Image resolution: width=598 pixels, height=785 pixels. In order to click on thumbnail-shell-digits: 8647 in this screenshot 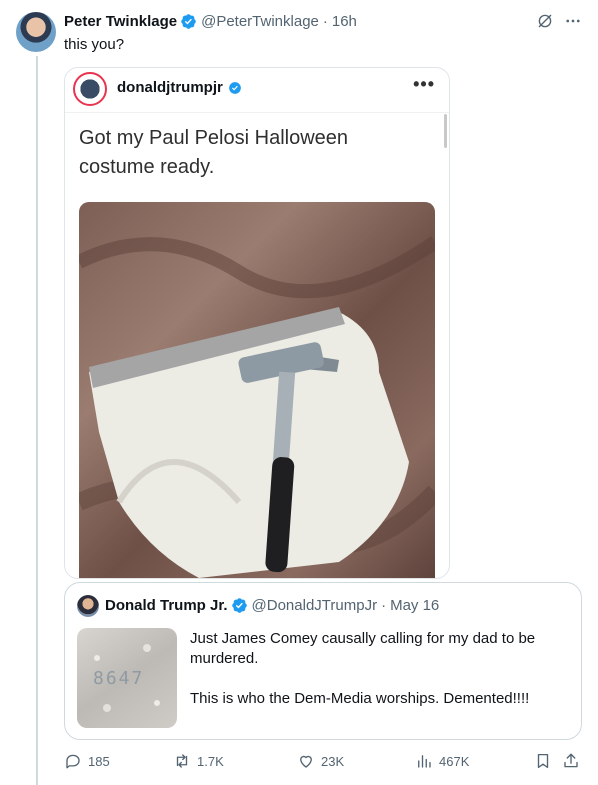, I will do `click(118, 678)`.